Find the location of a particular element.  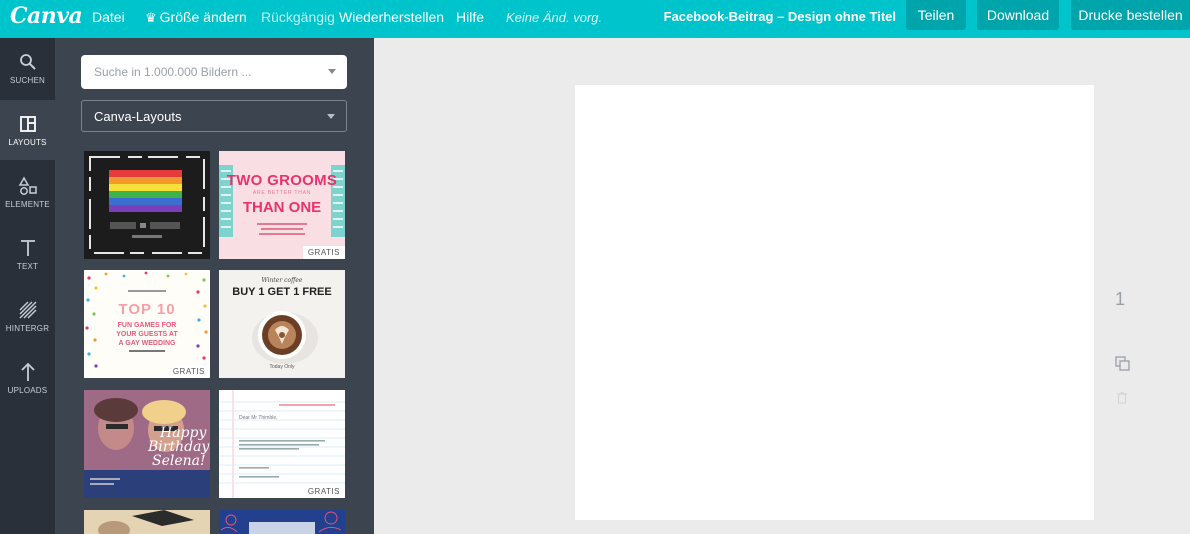

share-button: Teilen is located at coordinates (936, 15).